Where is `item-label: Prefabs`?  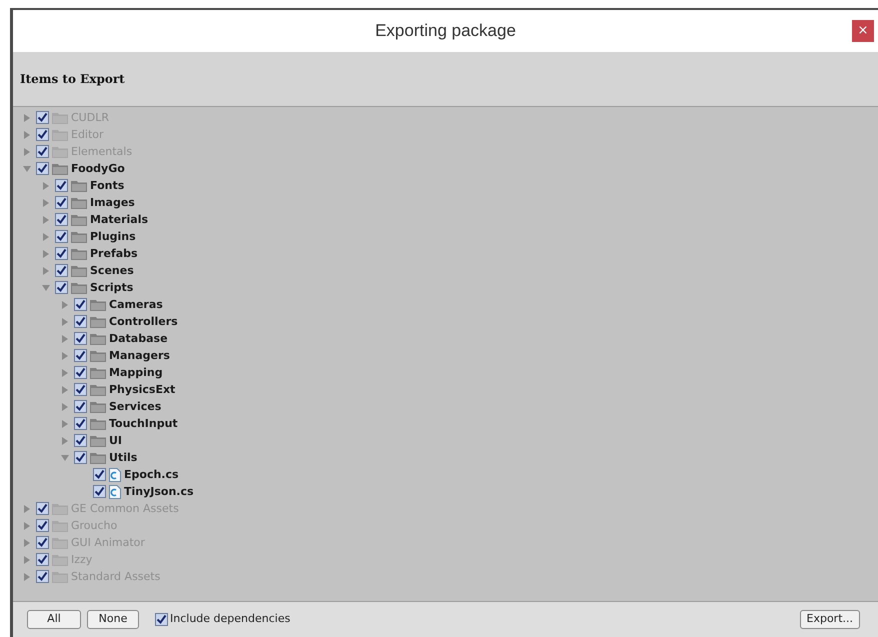 item-label: Prefabs is located at coordinates (114, 253).